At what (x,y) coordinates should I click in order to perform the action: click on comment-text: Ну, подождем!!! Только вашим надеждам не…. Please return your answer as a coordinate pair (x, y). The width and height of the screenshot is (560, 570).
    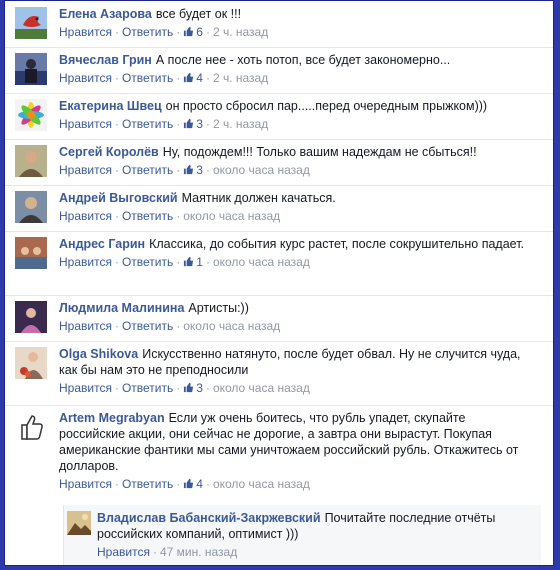
    Looking at the image, I should click on (319, 152).